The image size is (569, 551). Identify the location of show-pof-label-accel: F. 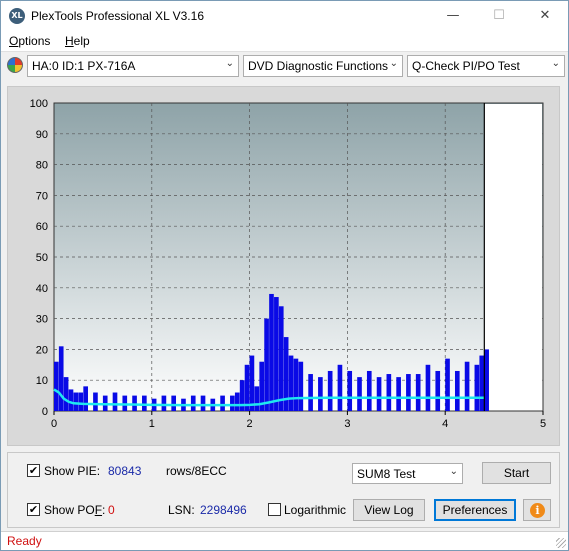
(98, 510).